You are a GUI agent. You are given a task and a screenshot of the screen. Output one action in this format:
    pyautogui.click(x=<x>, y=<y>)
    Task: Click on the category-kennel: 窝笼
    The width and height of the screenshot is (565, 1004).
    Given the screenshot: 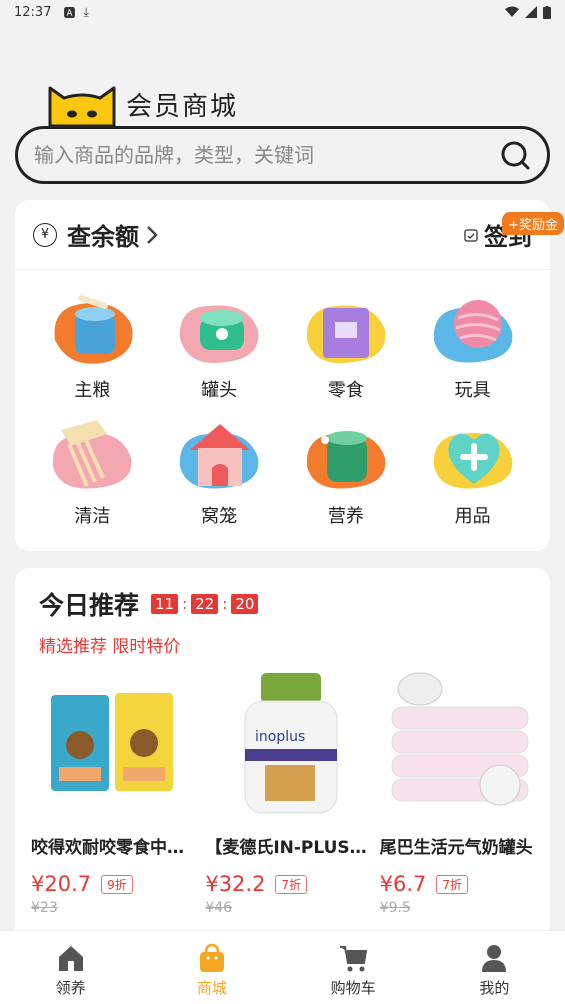 What is the action you would take?
    pyautogui.click(x=219, y=472)
    